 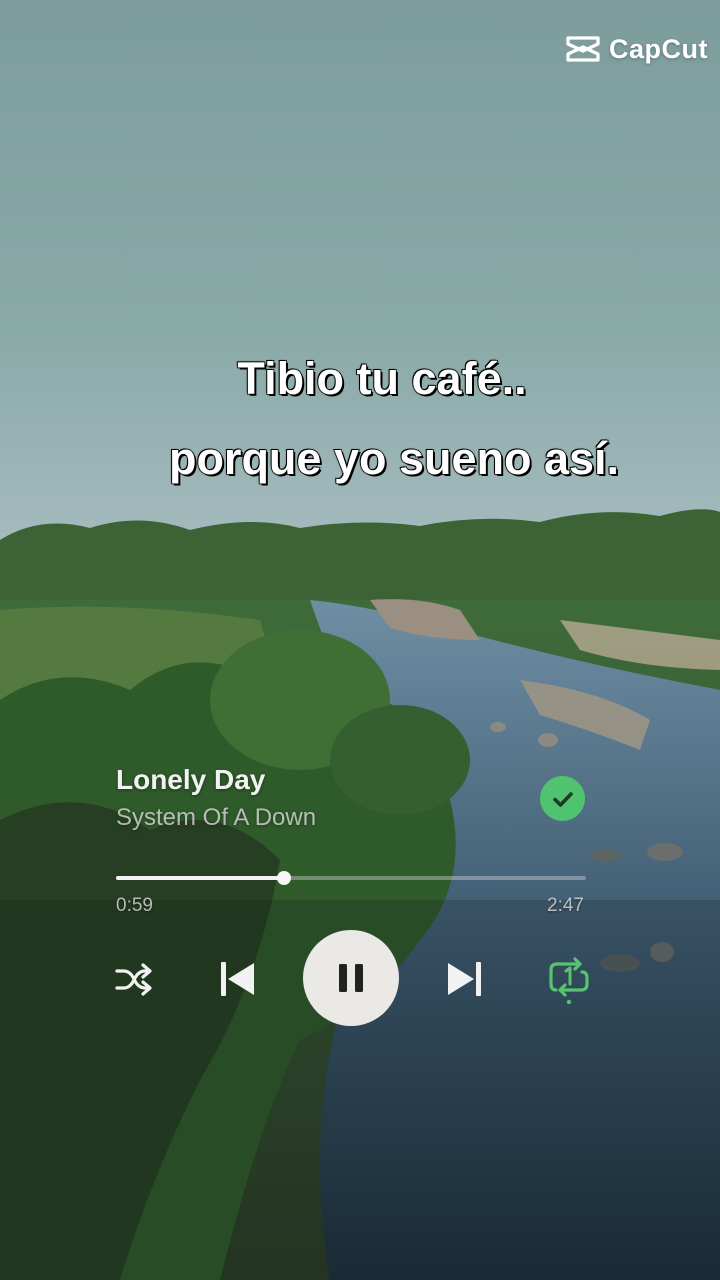 I want to click on lyric-line-1: Tibio tu café.., so click(x=382, y=378).